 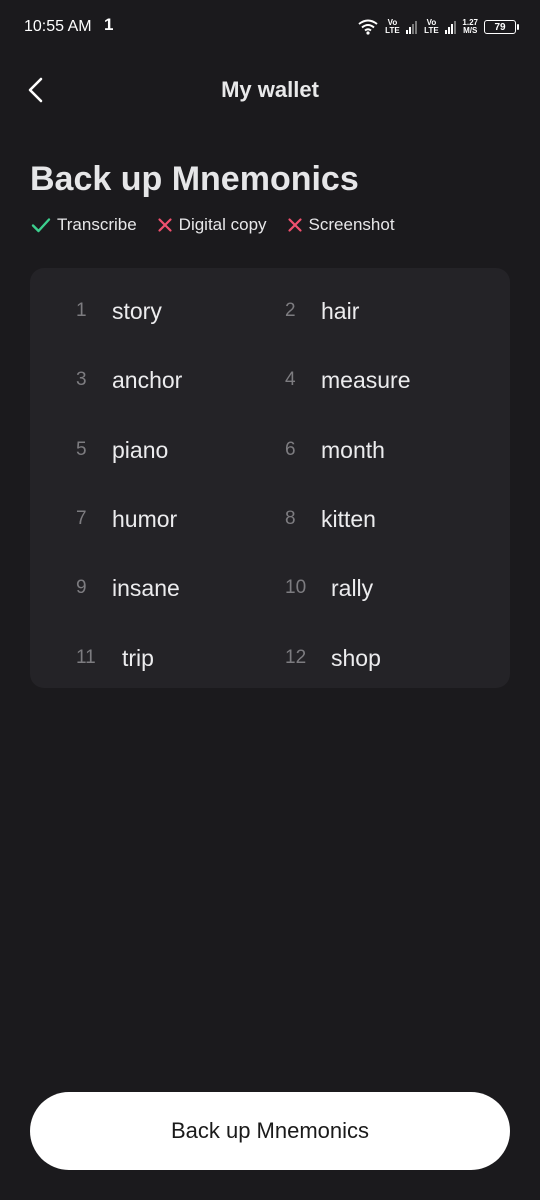 I want to click on word-text: rally, so click(x=352, y=587).